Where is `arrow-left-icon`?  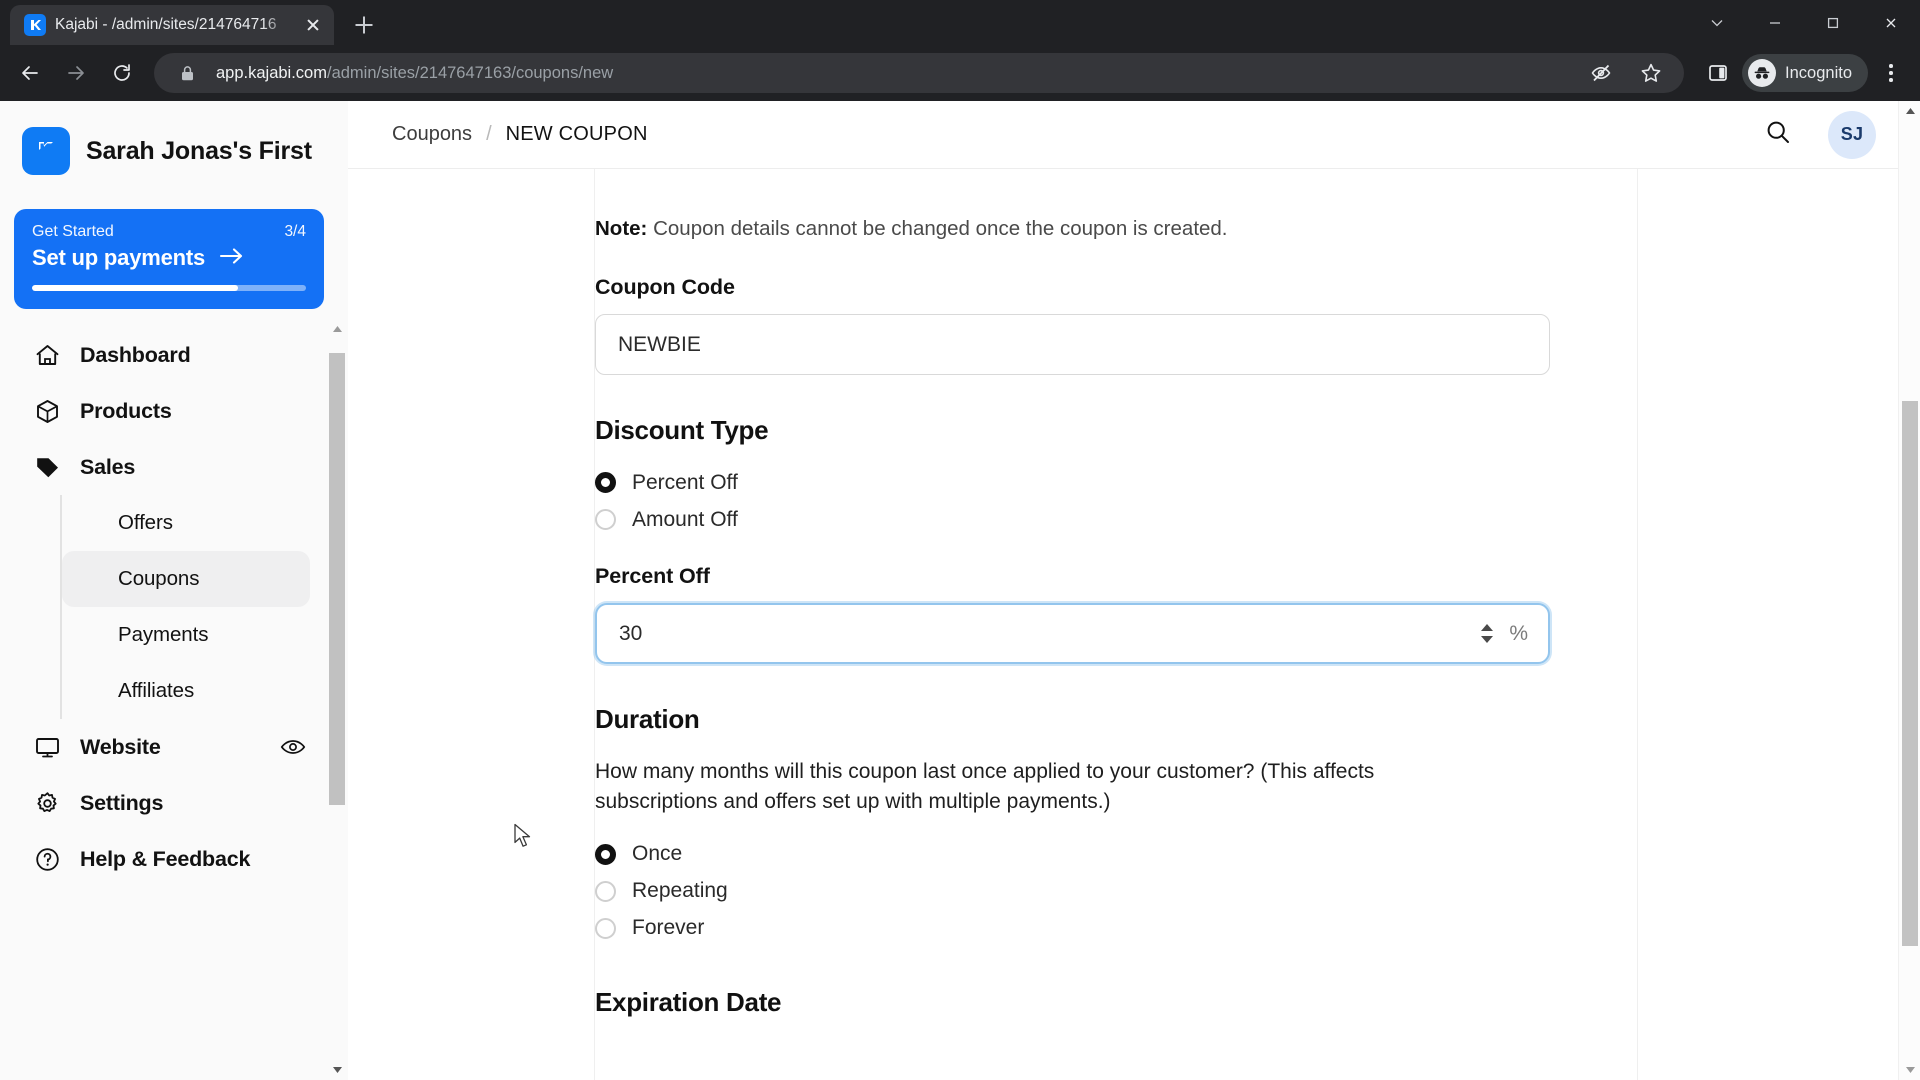
arrow-left-icon is located at coordinates (30, 73).